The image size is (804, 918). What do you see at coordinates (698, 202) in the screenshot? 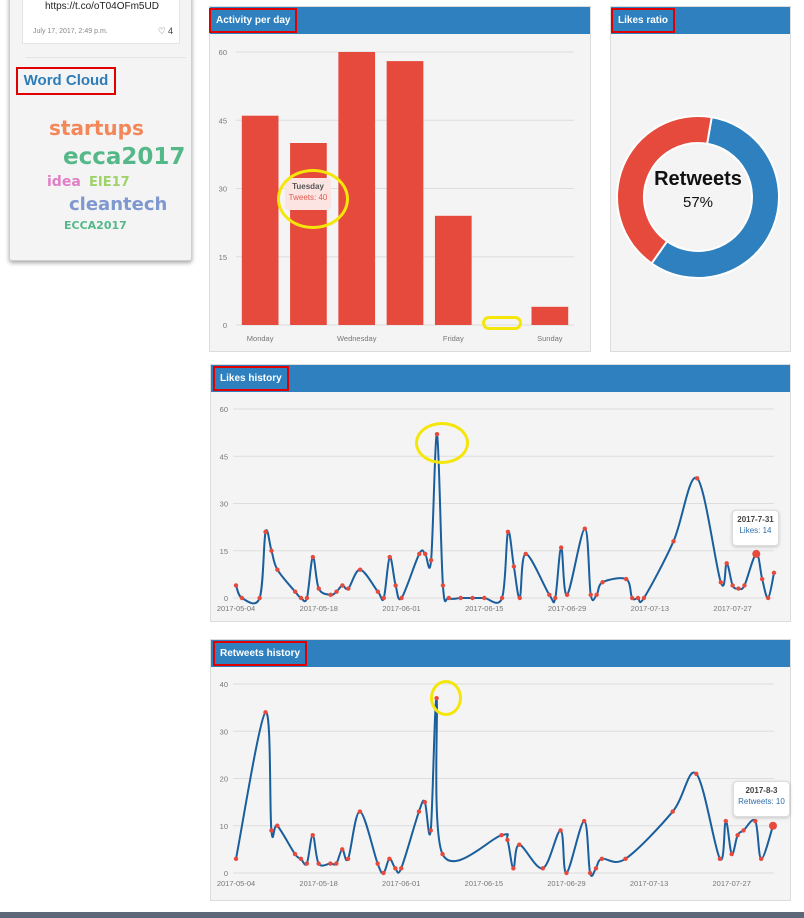
I see `donut-center-value: 57%` at bounding box center [698, 202].